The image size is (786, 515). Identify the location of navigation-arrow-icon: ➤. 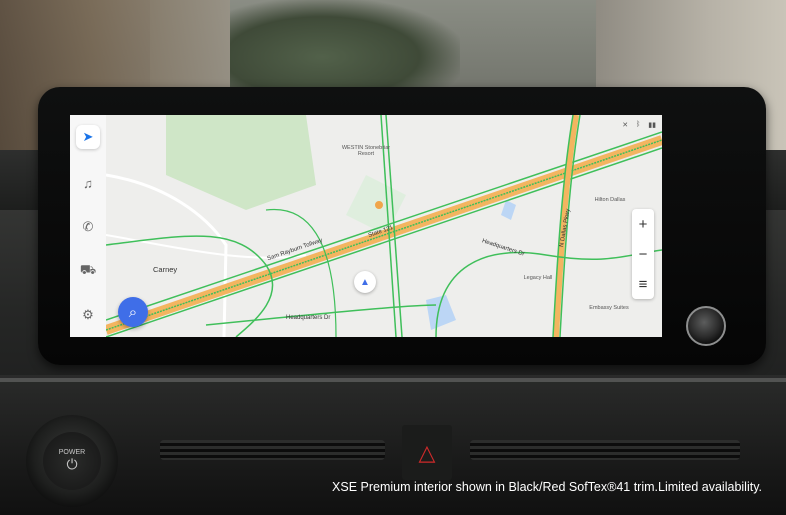
(88, 137).